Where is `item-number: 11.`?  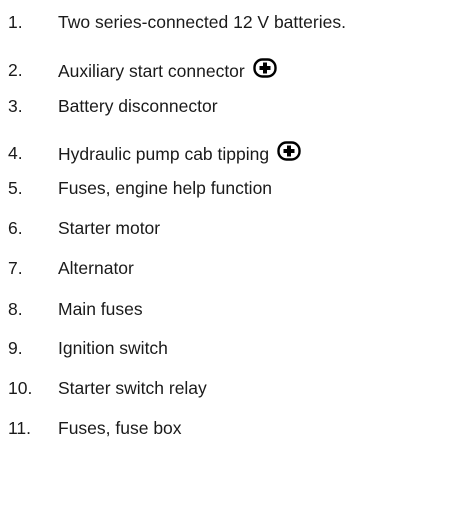 item-number: 11. is located at coordinates (20, 428).